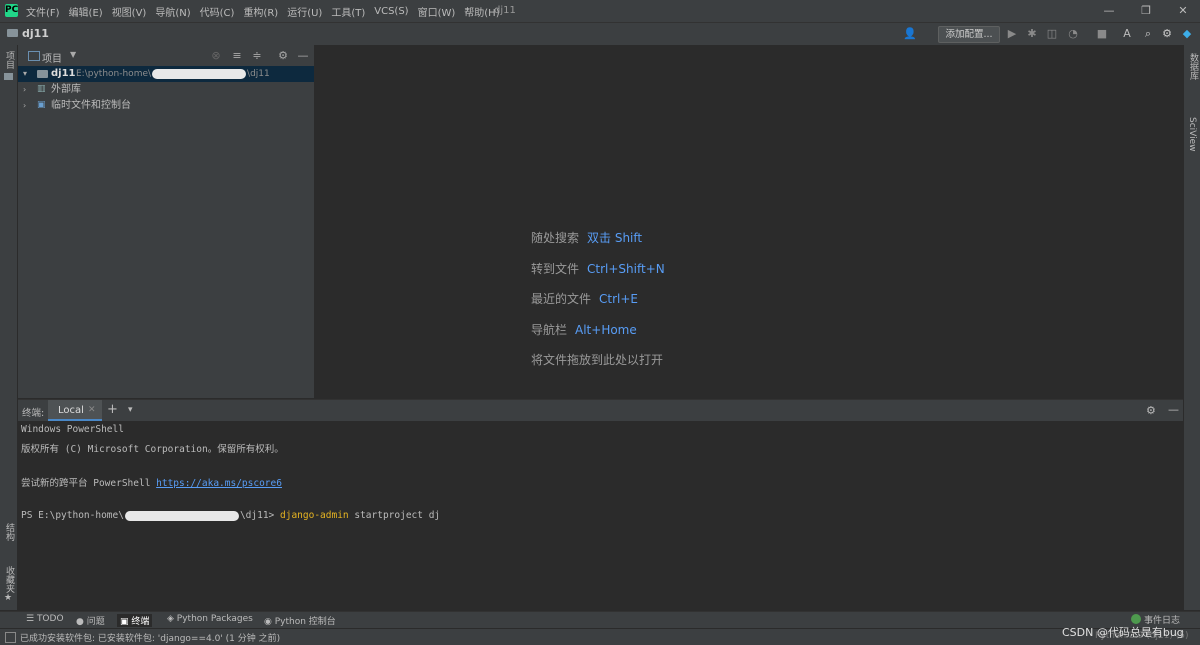 Image resolution: width=1200 pixels, height=645 pixels. I want to click on close-tab-icon: ✕, so click(92, 410).